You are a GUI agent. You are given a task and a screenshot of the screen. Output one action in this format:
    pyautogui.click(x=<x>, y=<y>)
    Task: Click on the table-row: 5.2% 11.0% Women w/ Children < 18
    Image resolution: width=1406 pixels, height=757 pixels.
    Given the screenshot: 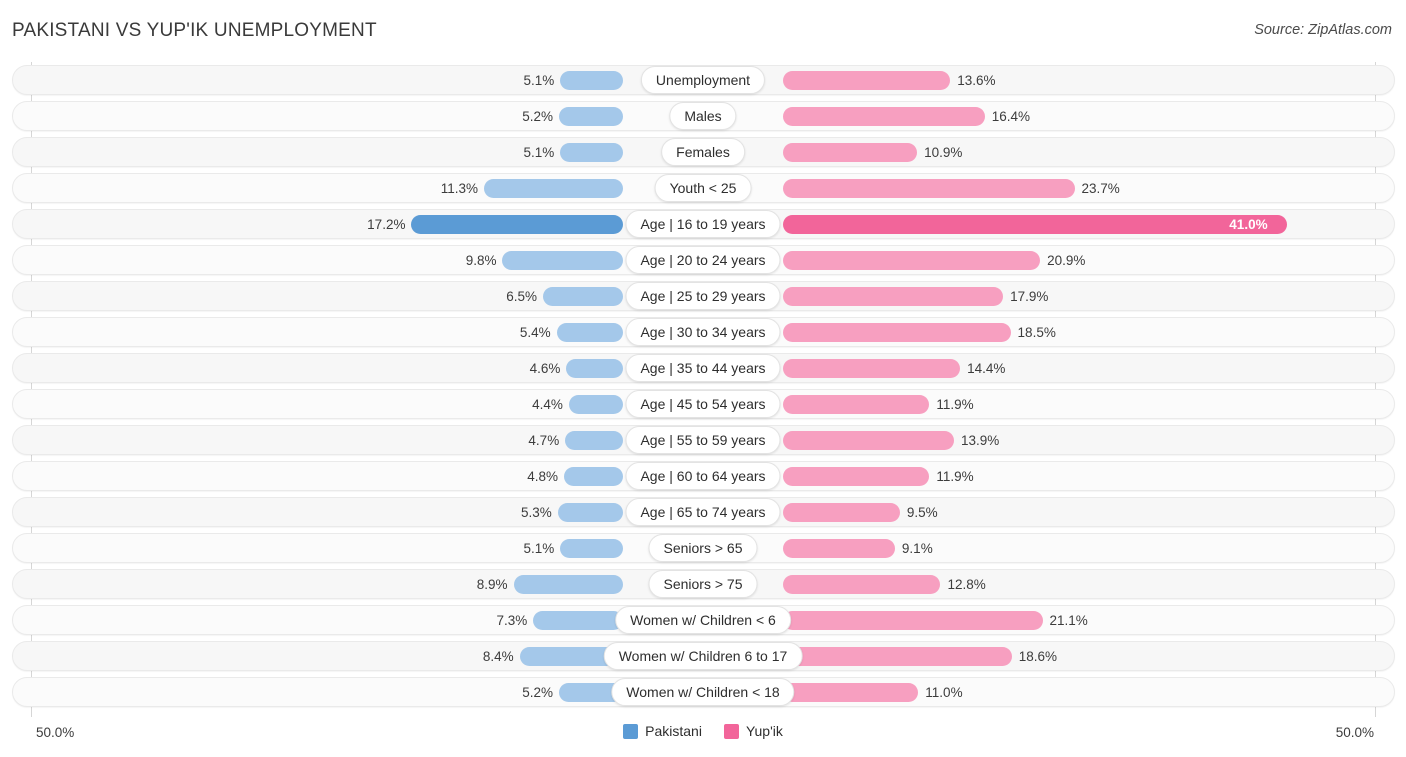 What is the action you would take?
    pyautogui.click(x=703, y=692)
    